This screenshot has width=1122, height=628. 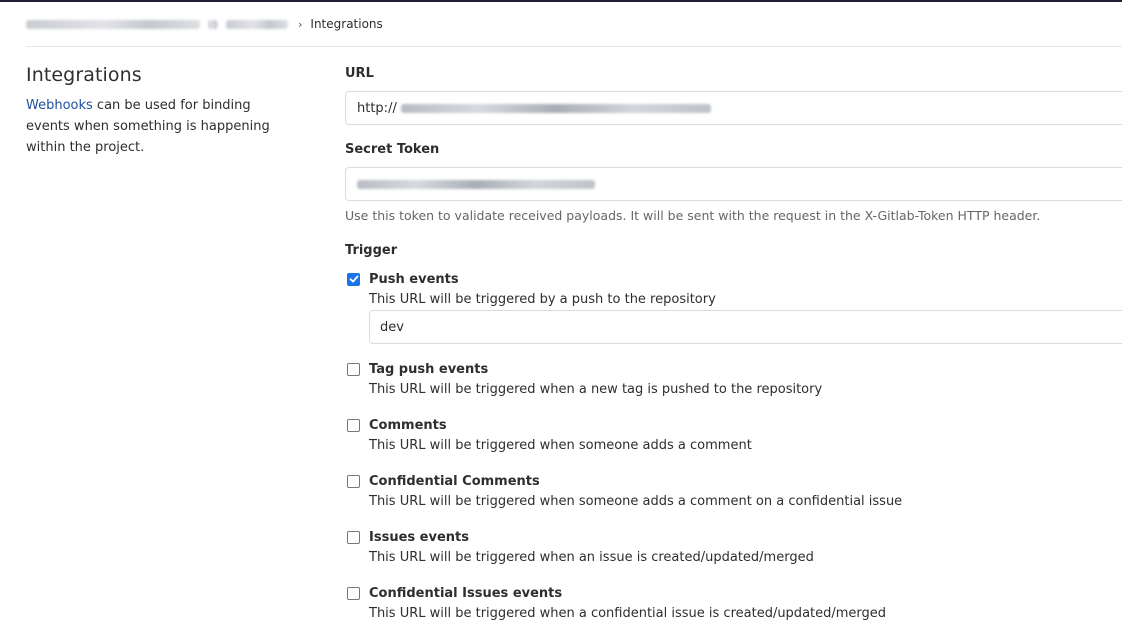 What do you see at coordinates (59, 105) in the screenshot?
I see `webhooks-link: Webhooks` at bounding box center [59, 105].